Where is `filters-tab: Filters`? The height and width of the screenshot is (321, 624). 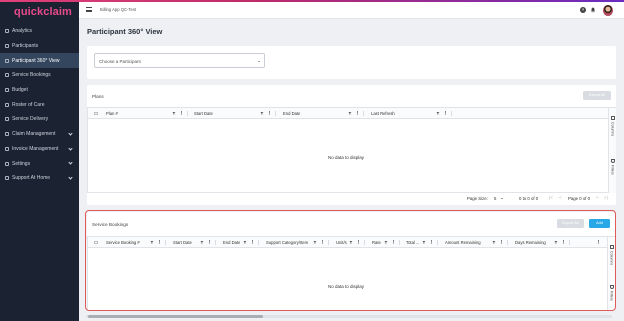
filters-tab: Filters is located at coordinates (613, 170).